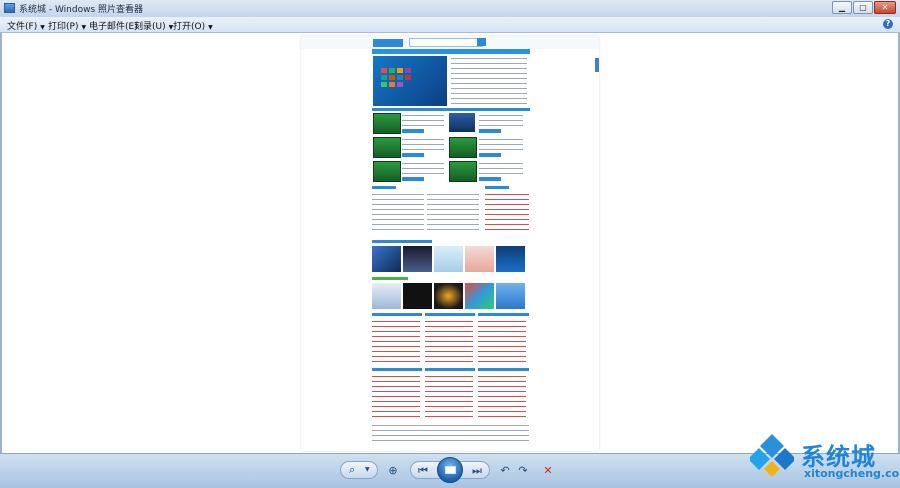  Describe the element at coordinates (477, 471) in the screenshot. I see `next-icon: ⏭` at that location.